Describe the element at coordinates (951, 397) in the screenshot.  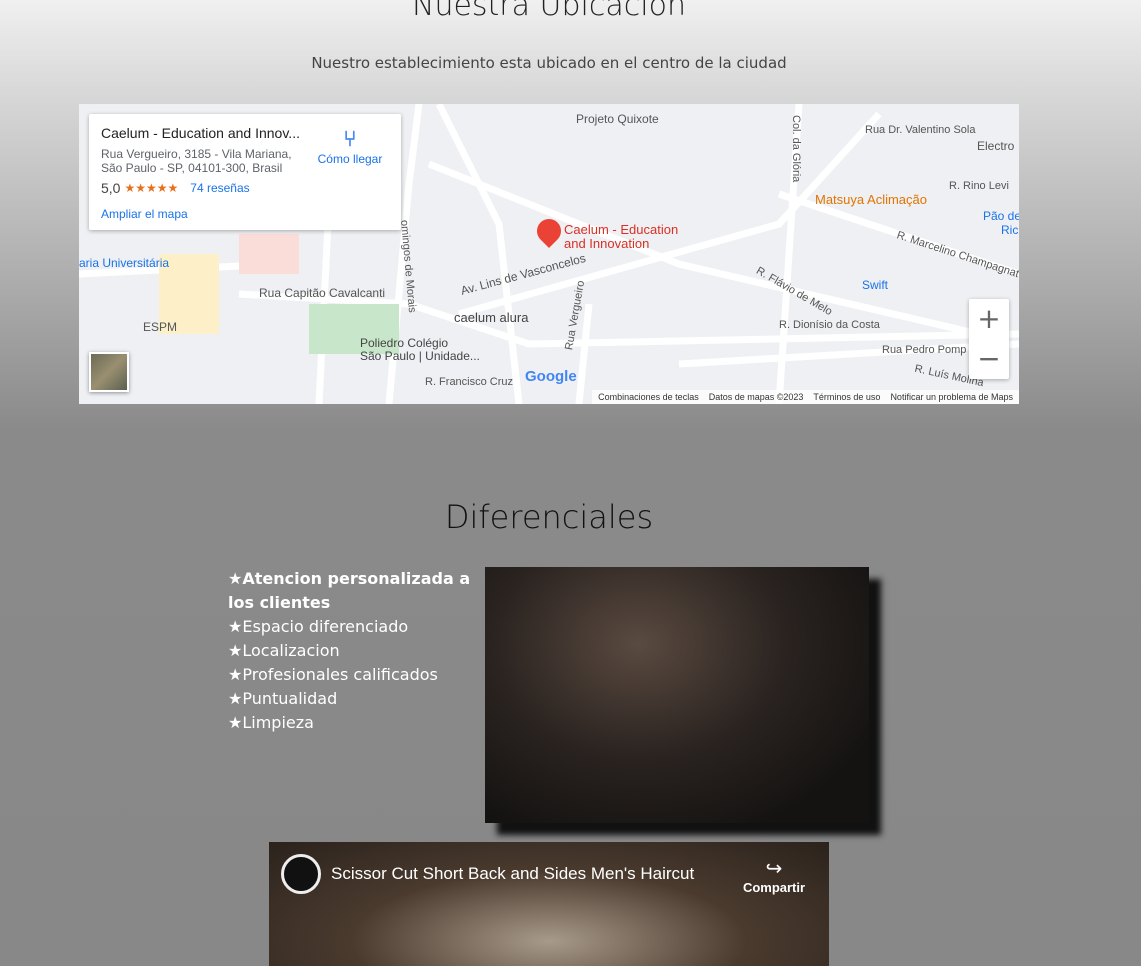
I see `report-problem-link: Notificar un problema de Maps` at that location.